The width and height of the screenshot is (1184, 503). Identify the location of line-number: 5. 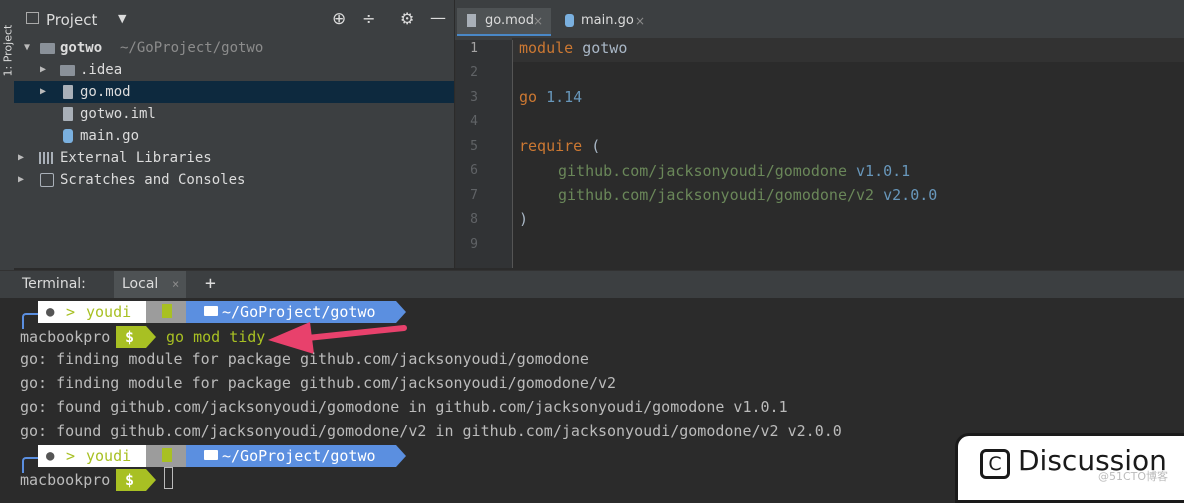
(474, 146).